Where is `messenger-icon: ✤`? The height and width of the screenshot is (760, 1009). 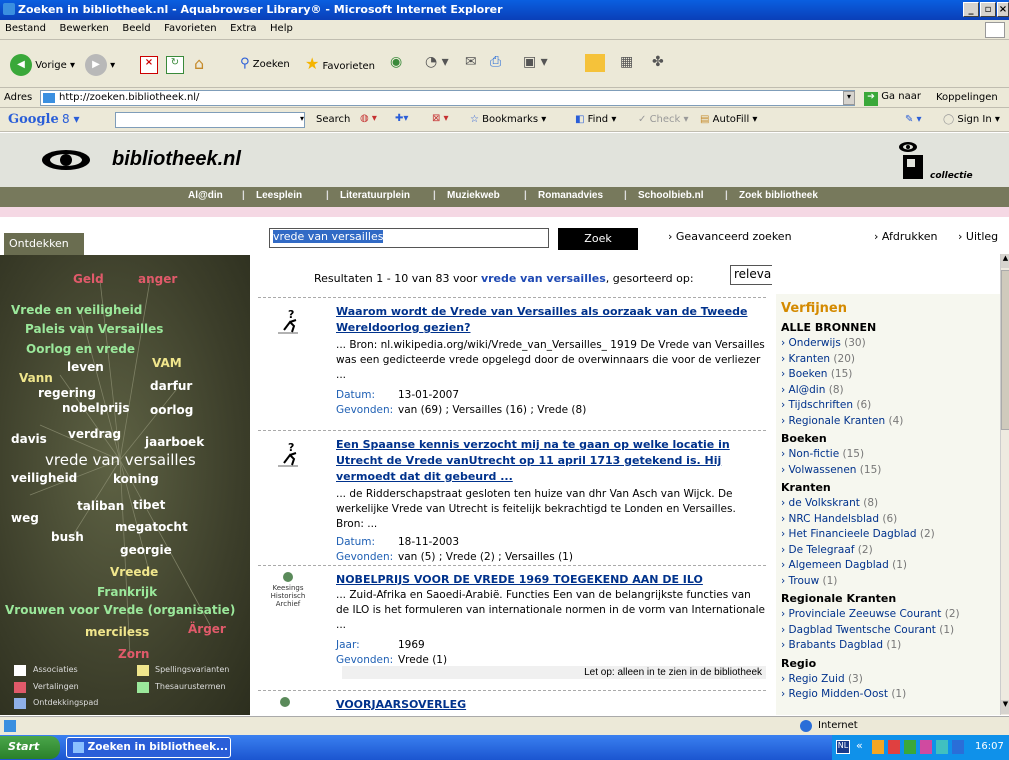
messenger-icon: ✤ is located at coordinates (658, 62).